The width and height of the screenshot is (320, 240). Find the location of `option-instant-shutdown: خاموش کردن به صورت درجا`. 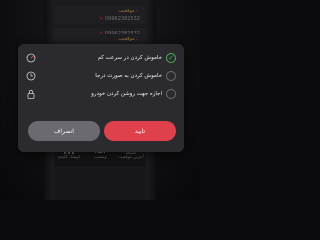

option-instant-shutdown: خاموش کردن به صورت درجا is located at coordinates (135, 76).